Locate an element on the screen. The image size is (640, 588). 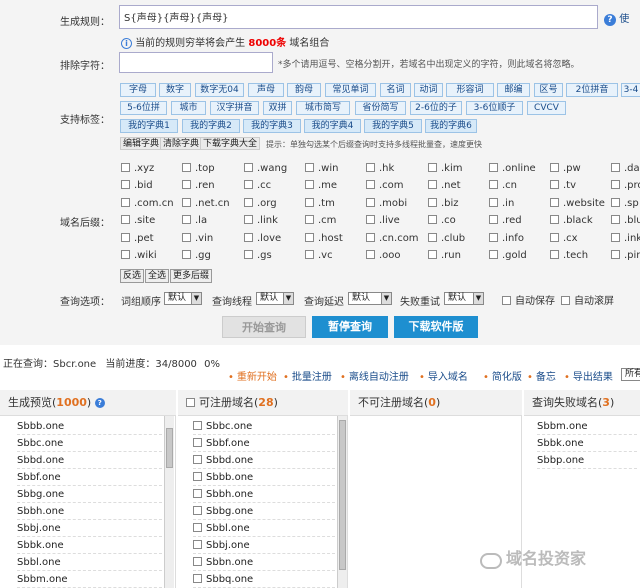
list-item: Sbbq.one is located at coordinates (264, 579).